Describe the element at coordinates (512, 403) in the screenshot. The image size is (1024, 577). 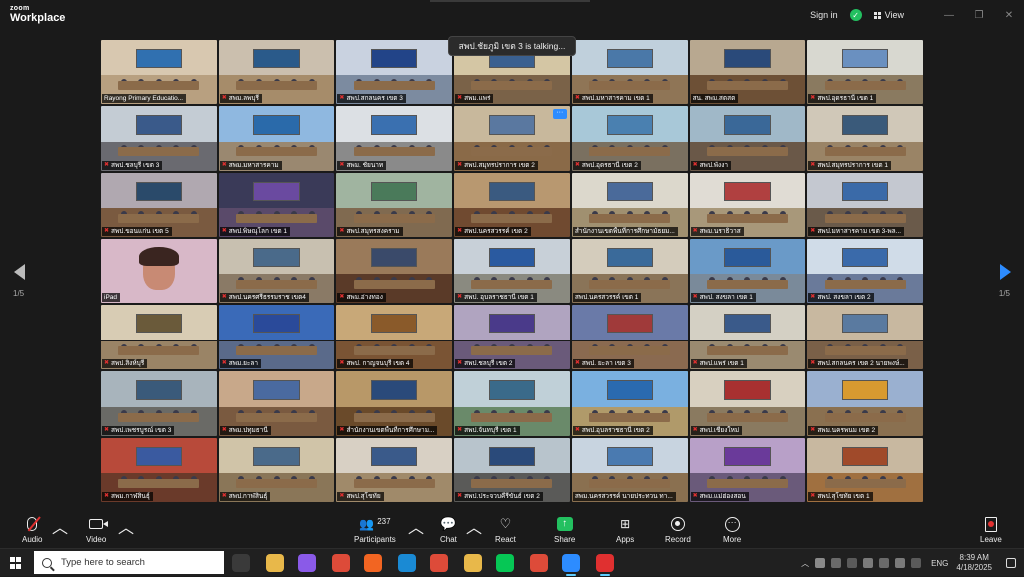
I see `participant-tile: ✖ สพป.จันทบุรี เขต 1` at that location.